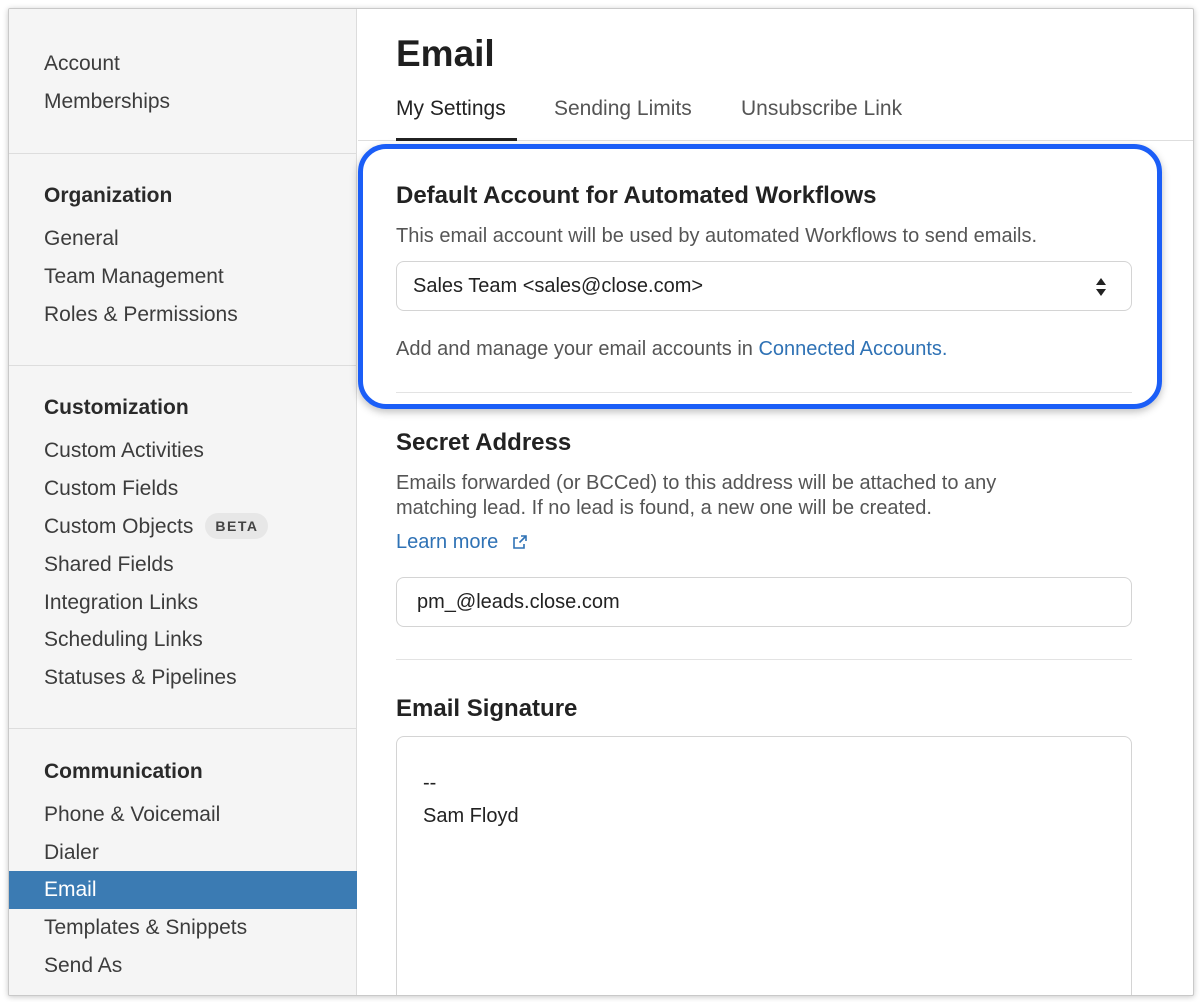 This screenshot has width=1200, height=1002. Describe the element at coordinates (123, 771) in the screenshot. I see `sidebar-heading-communication: Communication` at that location.